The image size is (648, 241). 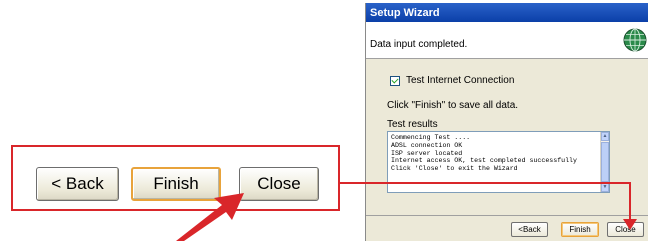 I want to click on connector-arrowhead, so click(x=630, y=224).